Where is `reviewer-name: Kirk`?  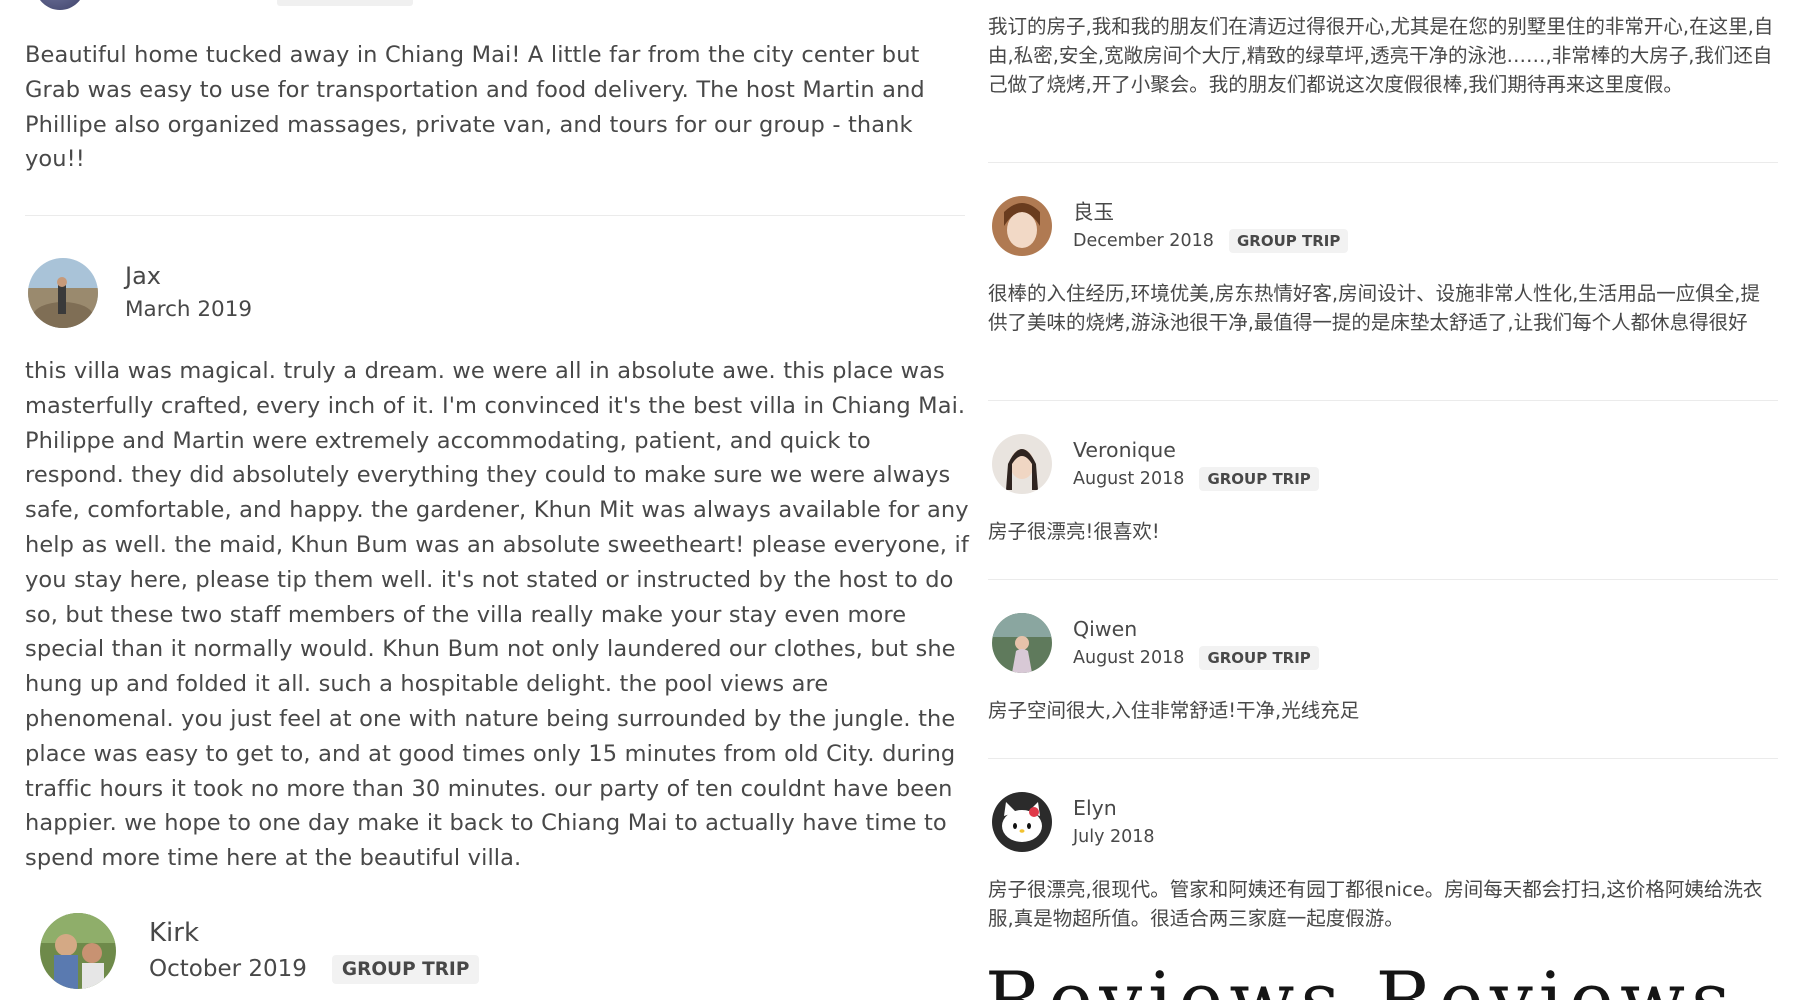 reviewer-name: Kirk is located at coordinates (314, 933).